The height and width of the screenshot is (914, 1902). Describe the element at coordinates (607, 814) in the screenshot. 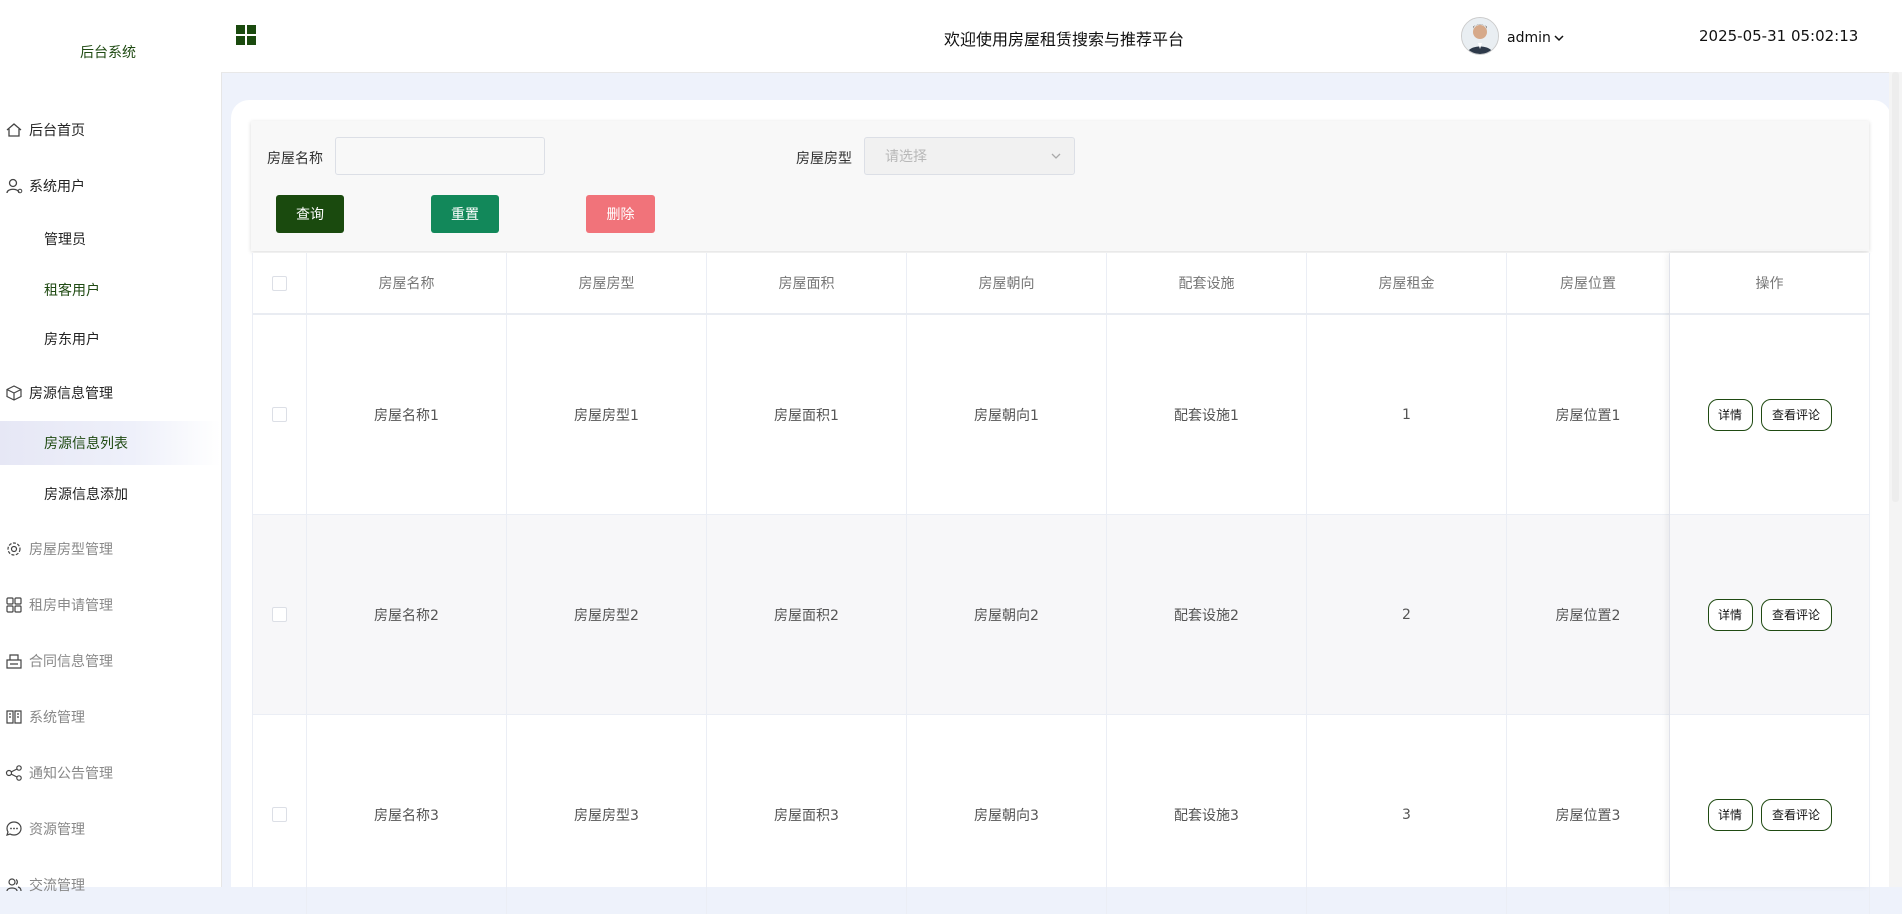

I see `cell-house-type: 房屋房型3` at that location.